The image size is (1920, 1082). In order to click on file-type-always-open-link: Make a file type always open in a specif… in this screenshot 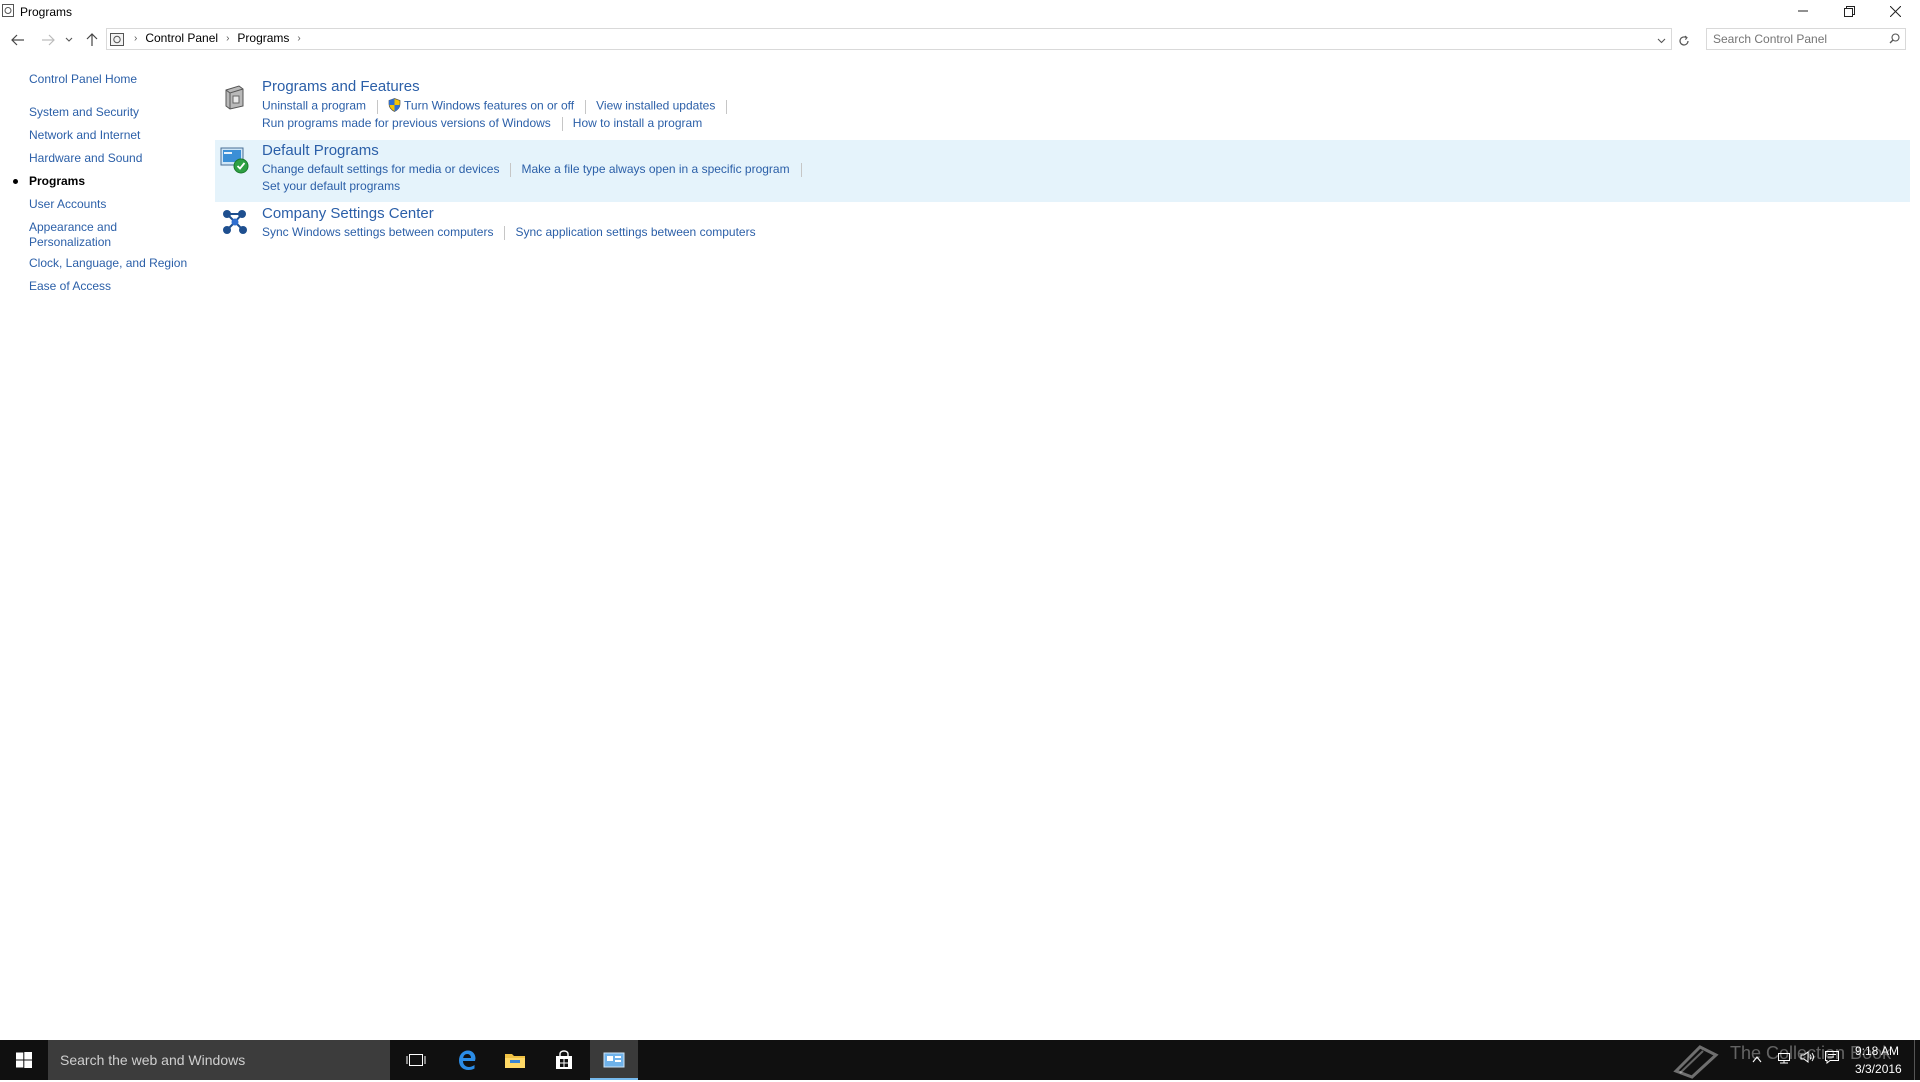, I will do `click(655, 169)`.